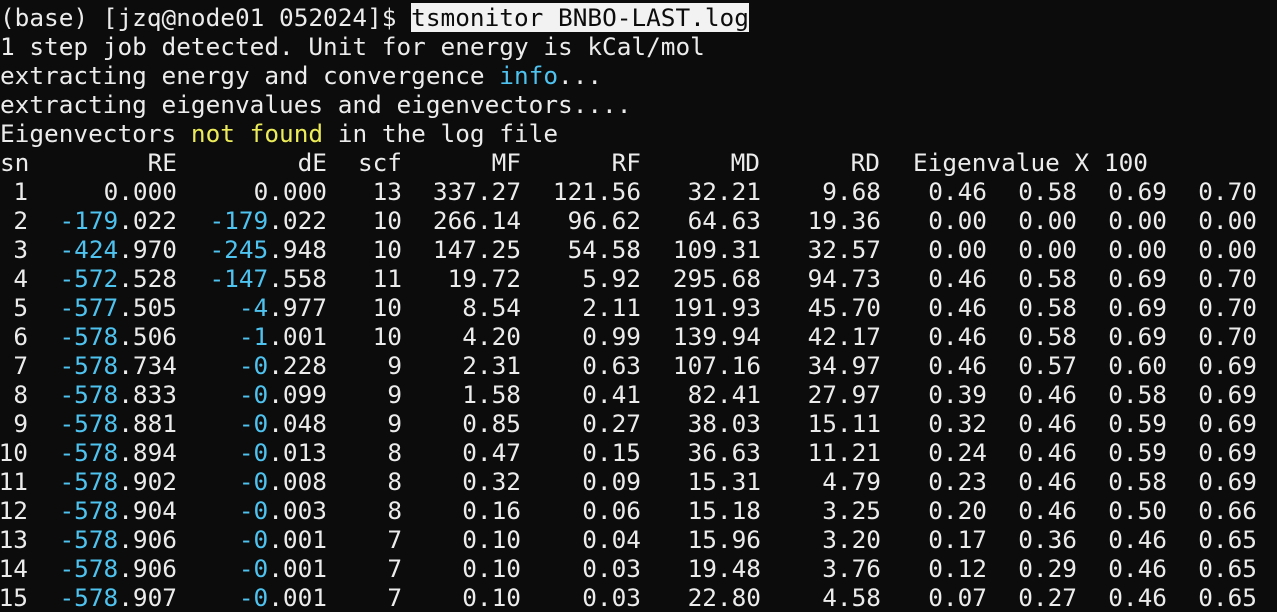 The height and width of the screenshot is (612, 1277). Describe the element at coordinates (119, 423) in the screenshot. I see `cell-re: -578.881` at that location.